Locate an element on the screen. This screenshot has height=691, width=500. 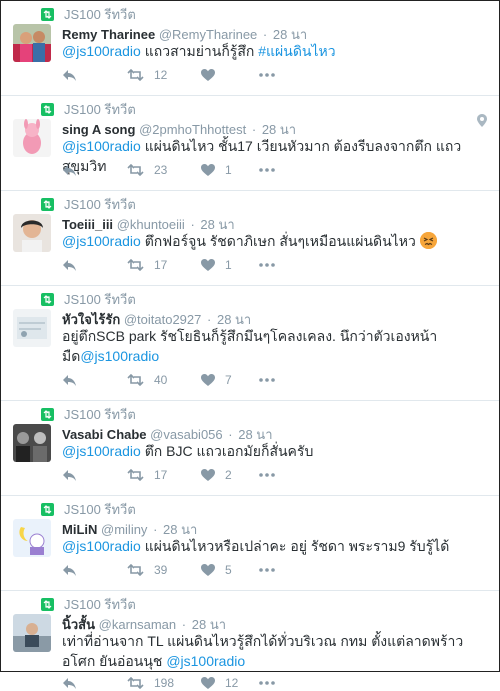
retweet-button: 40 is located at coordinates (164, 380).